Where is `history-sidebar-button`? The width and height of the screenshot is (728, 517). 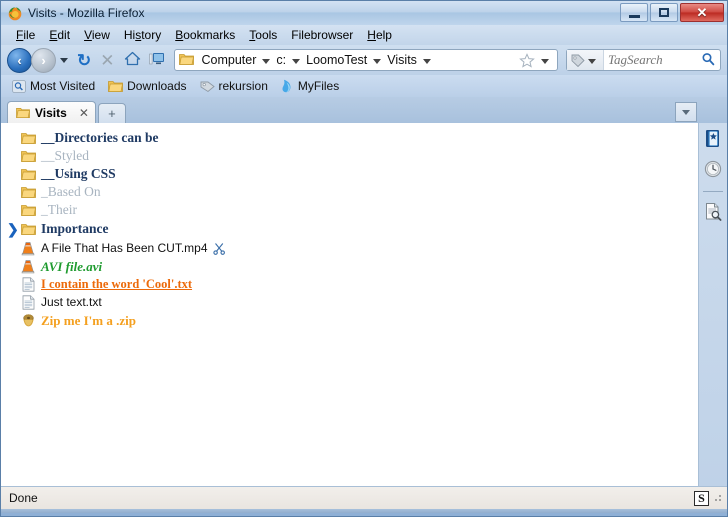 history-sidebar-button is located at coordinates (713, 170).